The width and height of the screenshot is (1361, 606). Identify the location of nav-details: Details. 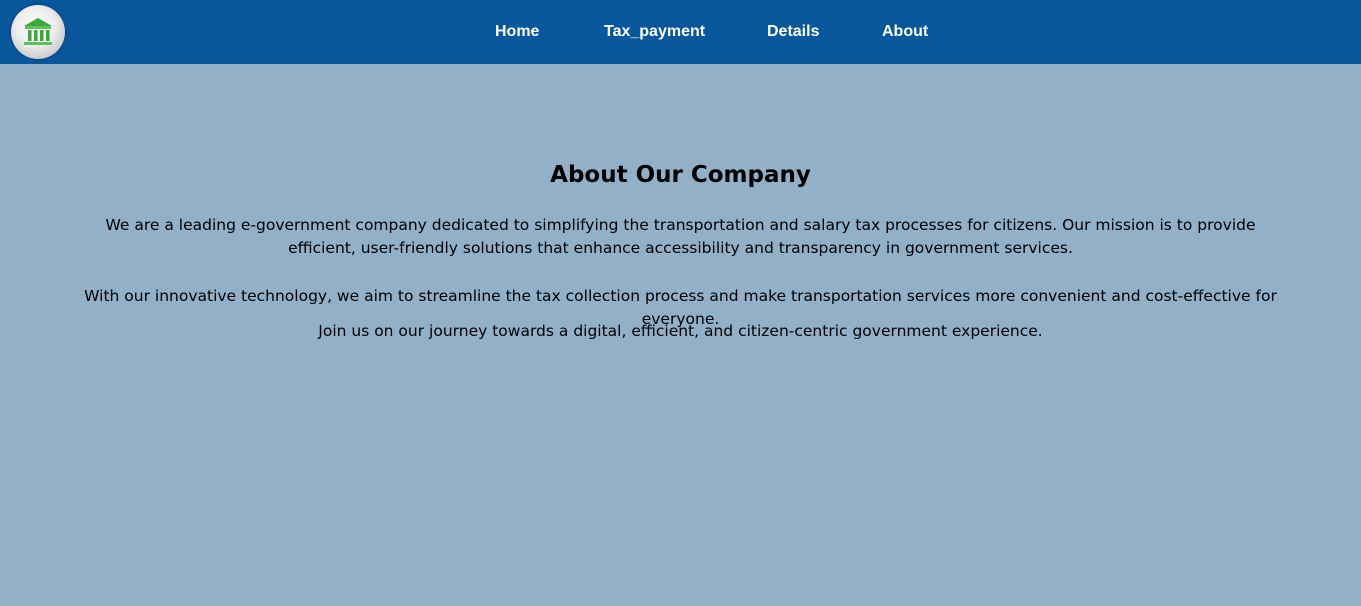
(793, 32).